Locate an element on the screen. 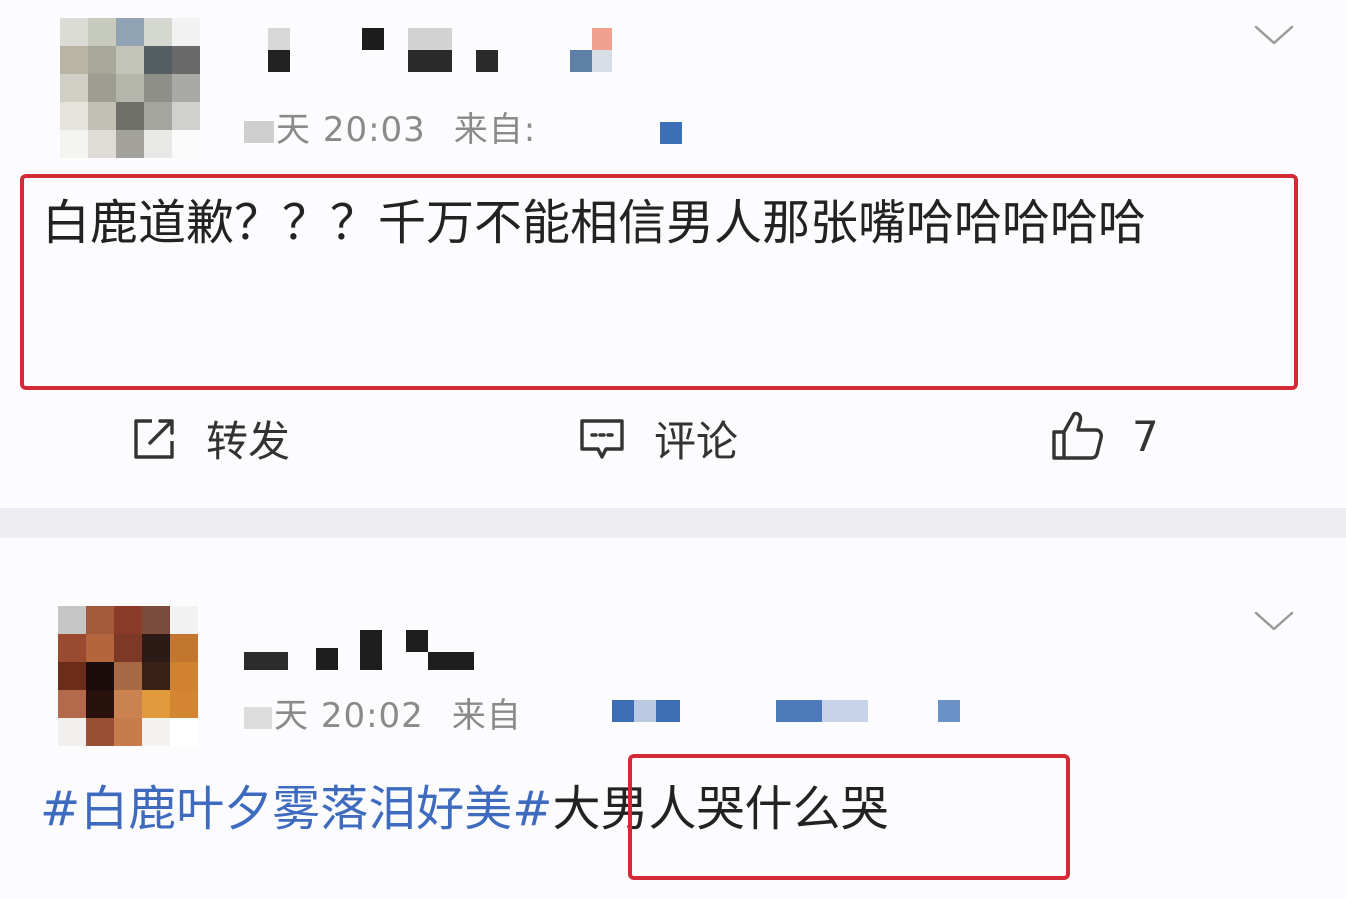 The width and height of the screenshot is (1346, 898). post-meta: 天 20:02 来自 is located at coordinates (383, 712).